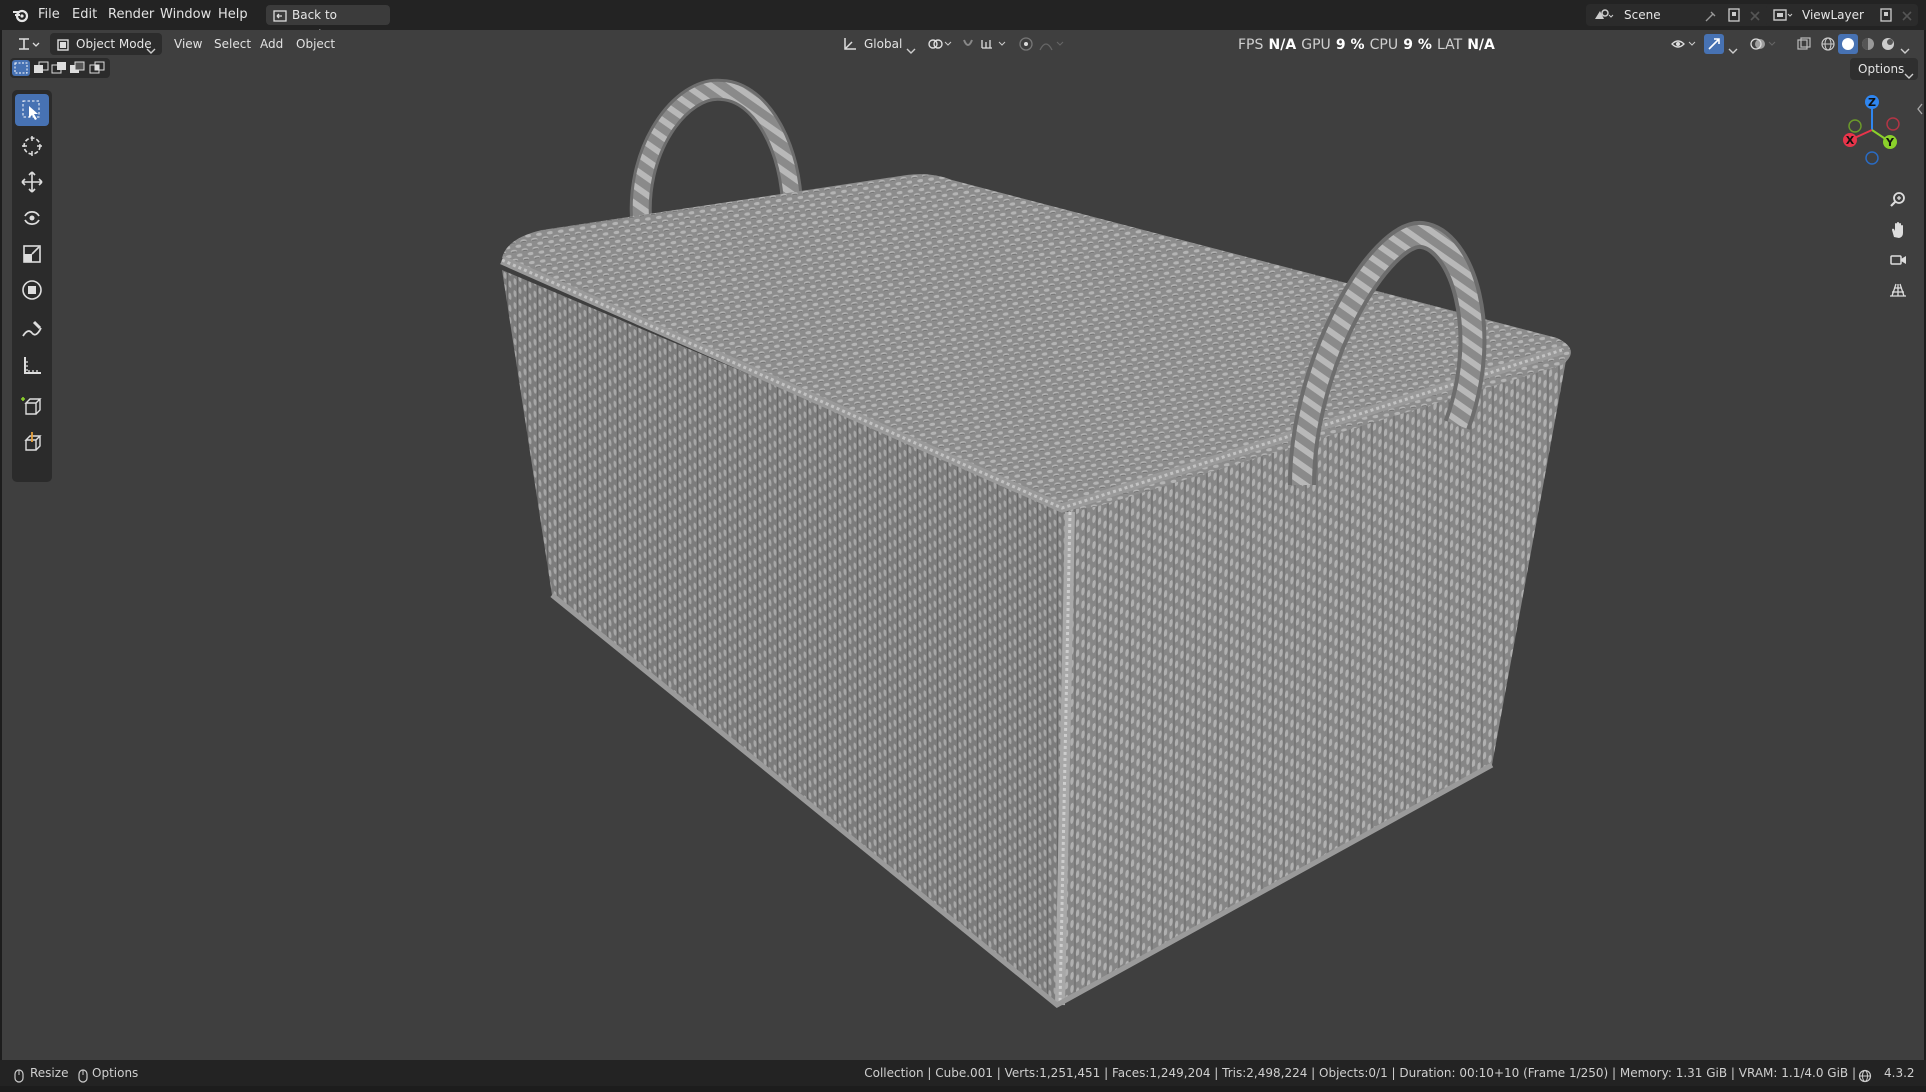 Image resolution: width=1926 pixels, height=1092 pixels. Describe the element at coordinates (940, 44) in the screenshot. I see `pivot-point-icon` at that location.